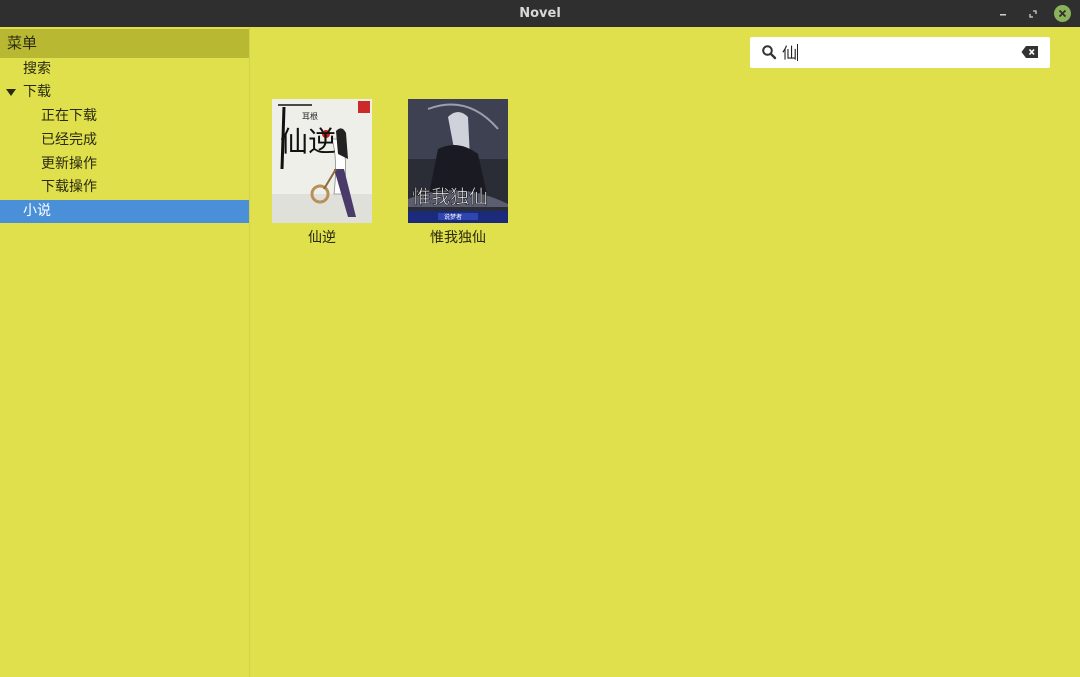  I want to click on search-icon, so click(769, 52).